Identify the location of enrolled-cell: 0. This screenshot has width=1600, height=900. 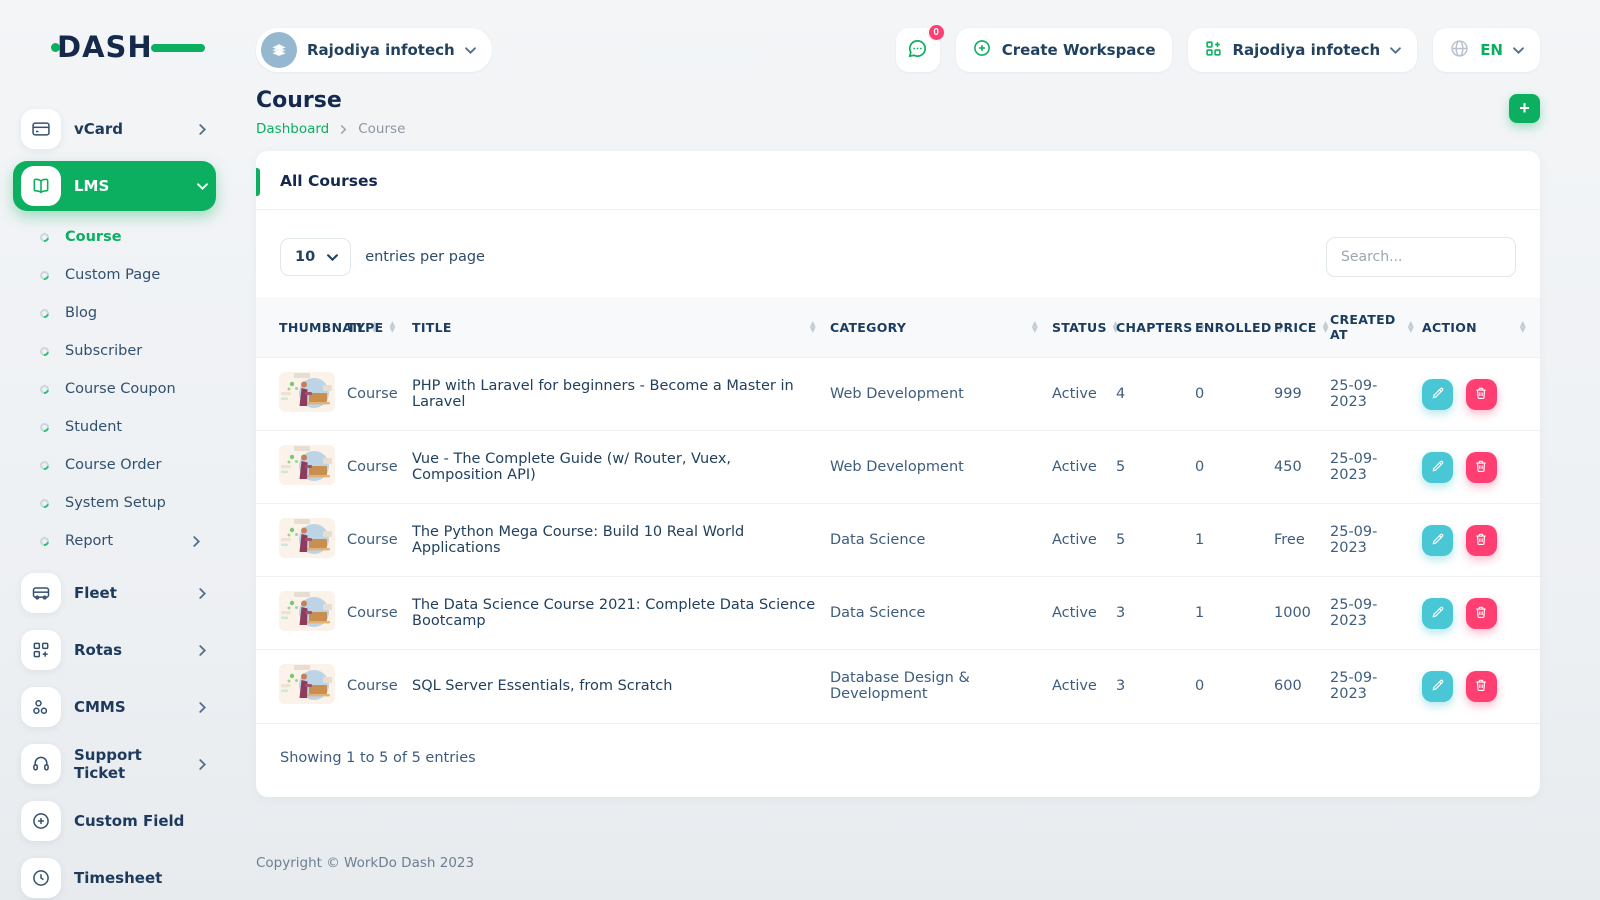
(1234, 686).